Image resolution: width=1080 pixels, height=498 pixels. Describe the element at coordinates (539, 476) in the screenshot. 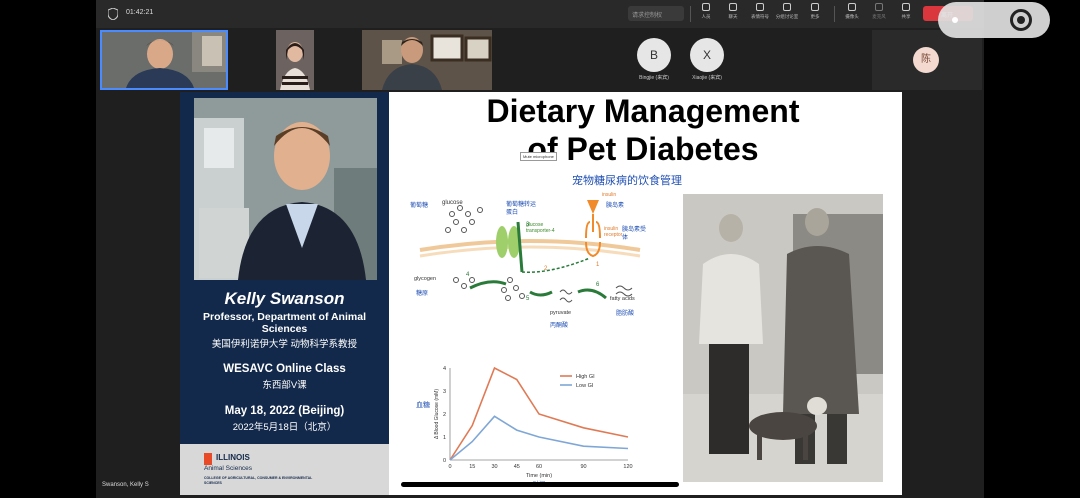

I see `x-axis-label: Time (min)` at that location.